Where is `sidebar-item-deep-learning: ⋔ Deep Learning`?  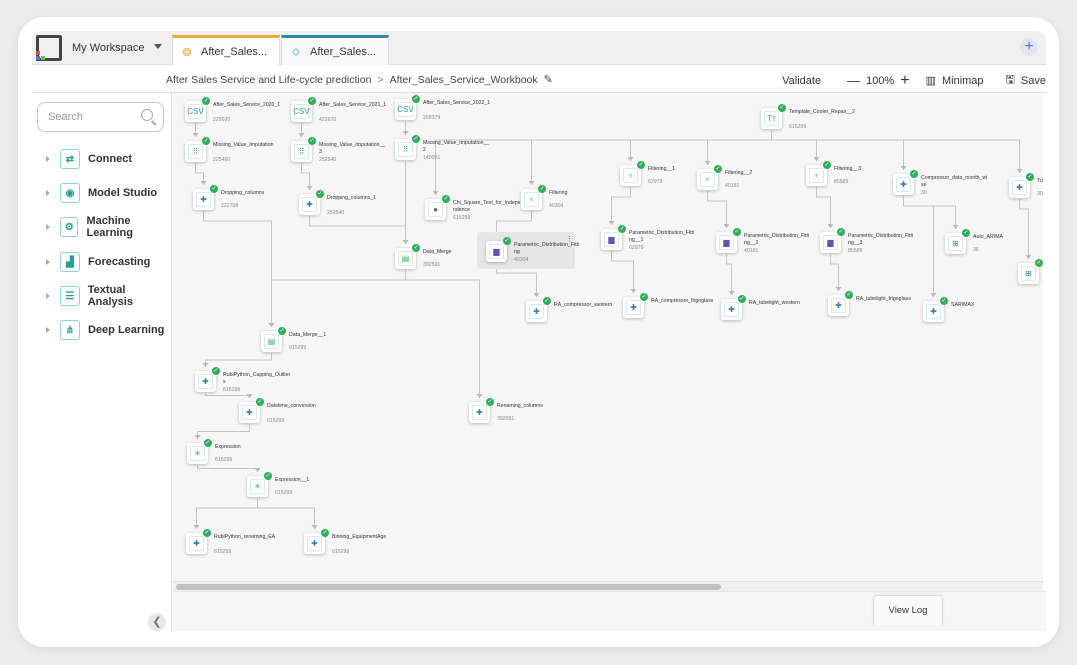 sidebar-item-deep-learning: ⋔ Deep Learning is located at coordinates (102, 330).